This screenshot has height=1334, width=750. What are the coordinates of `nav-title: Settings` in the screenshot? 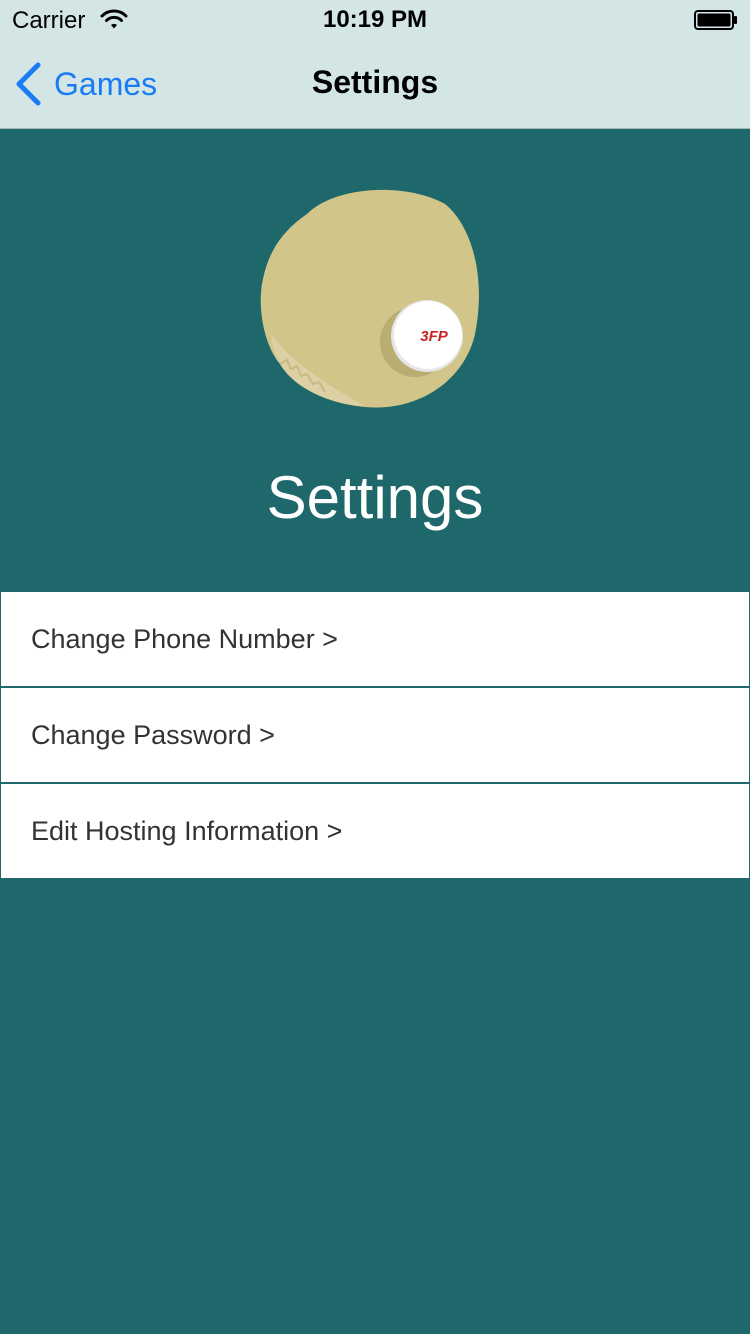 It's located at (375, 82).